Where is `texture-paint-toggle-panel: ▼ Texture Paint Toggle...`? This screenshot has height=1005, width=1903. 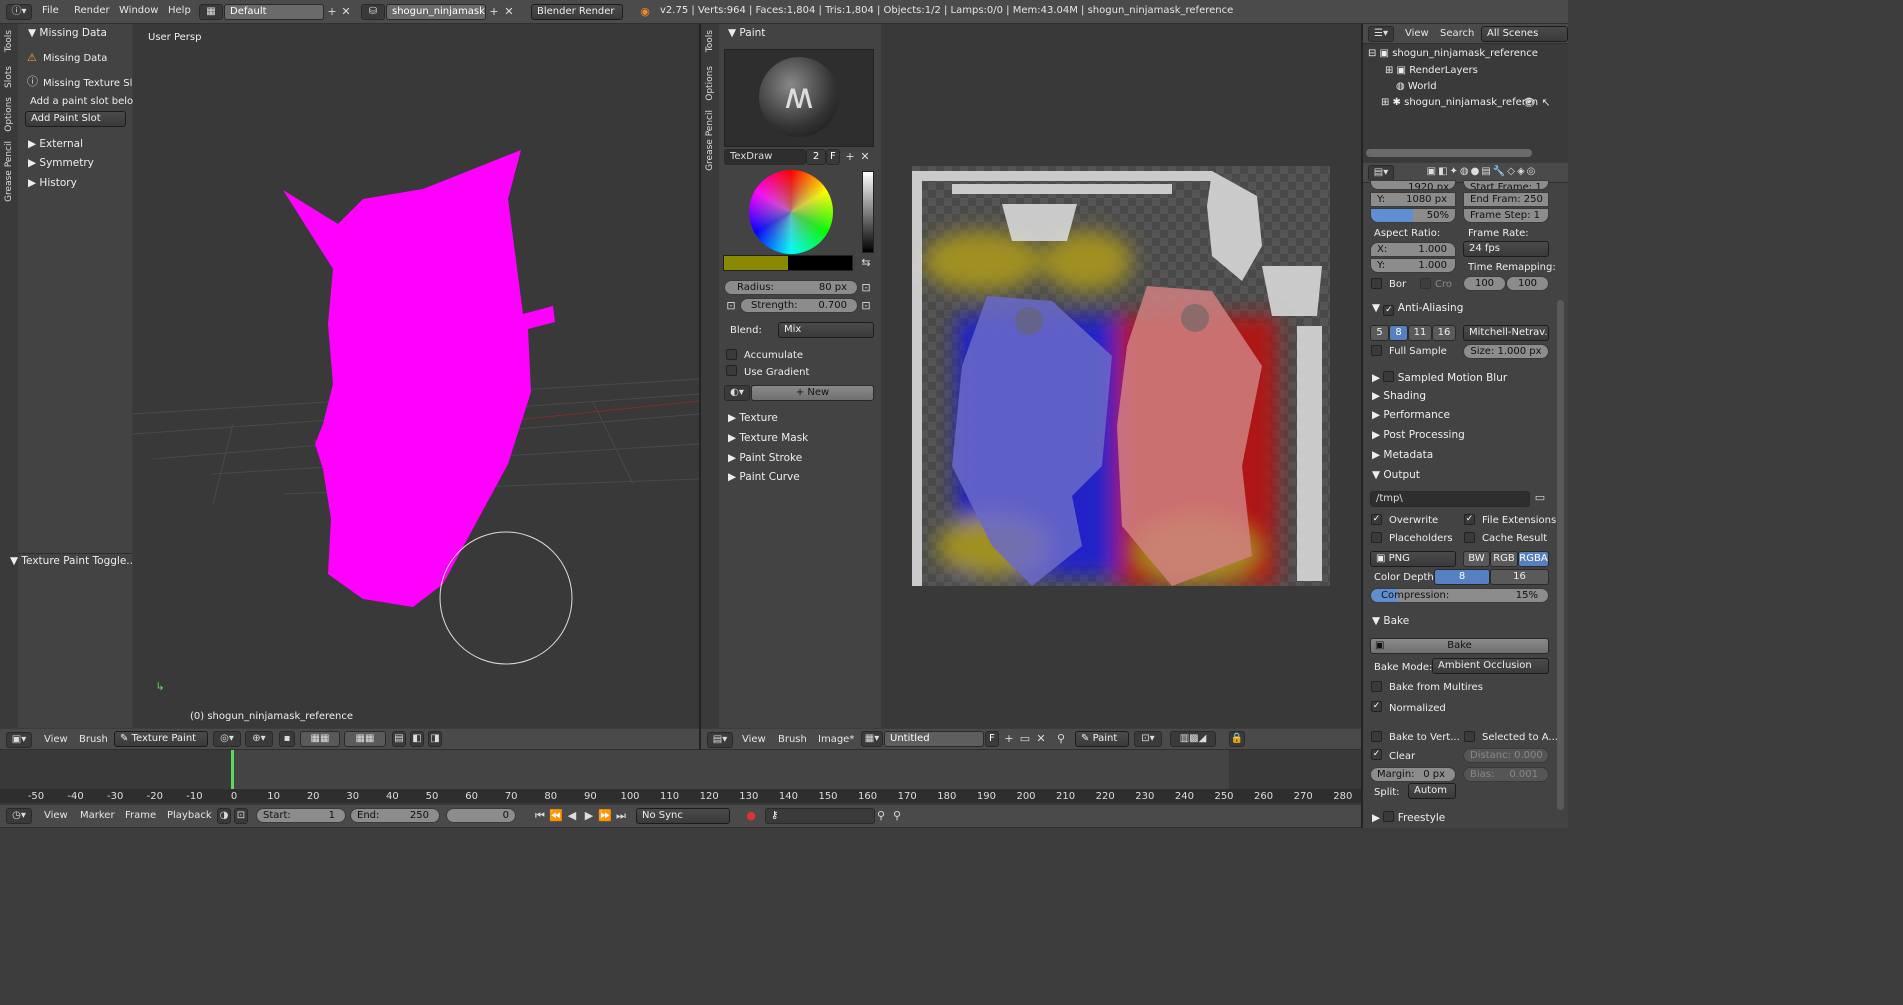 texture-paint-toggle-panel: ▼ Texture Paint Toggle... is located at coordinates (73, 561).